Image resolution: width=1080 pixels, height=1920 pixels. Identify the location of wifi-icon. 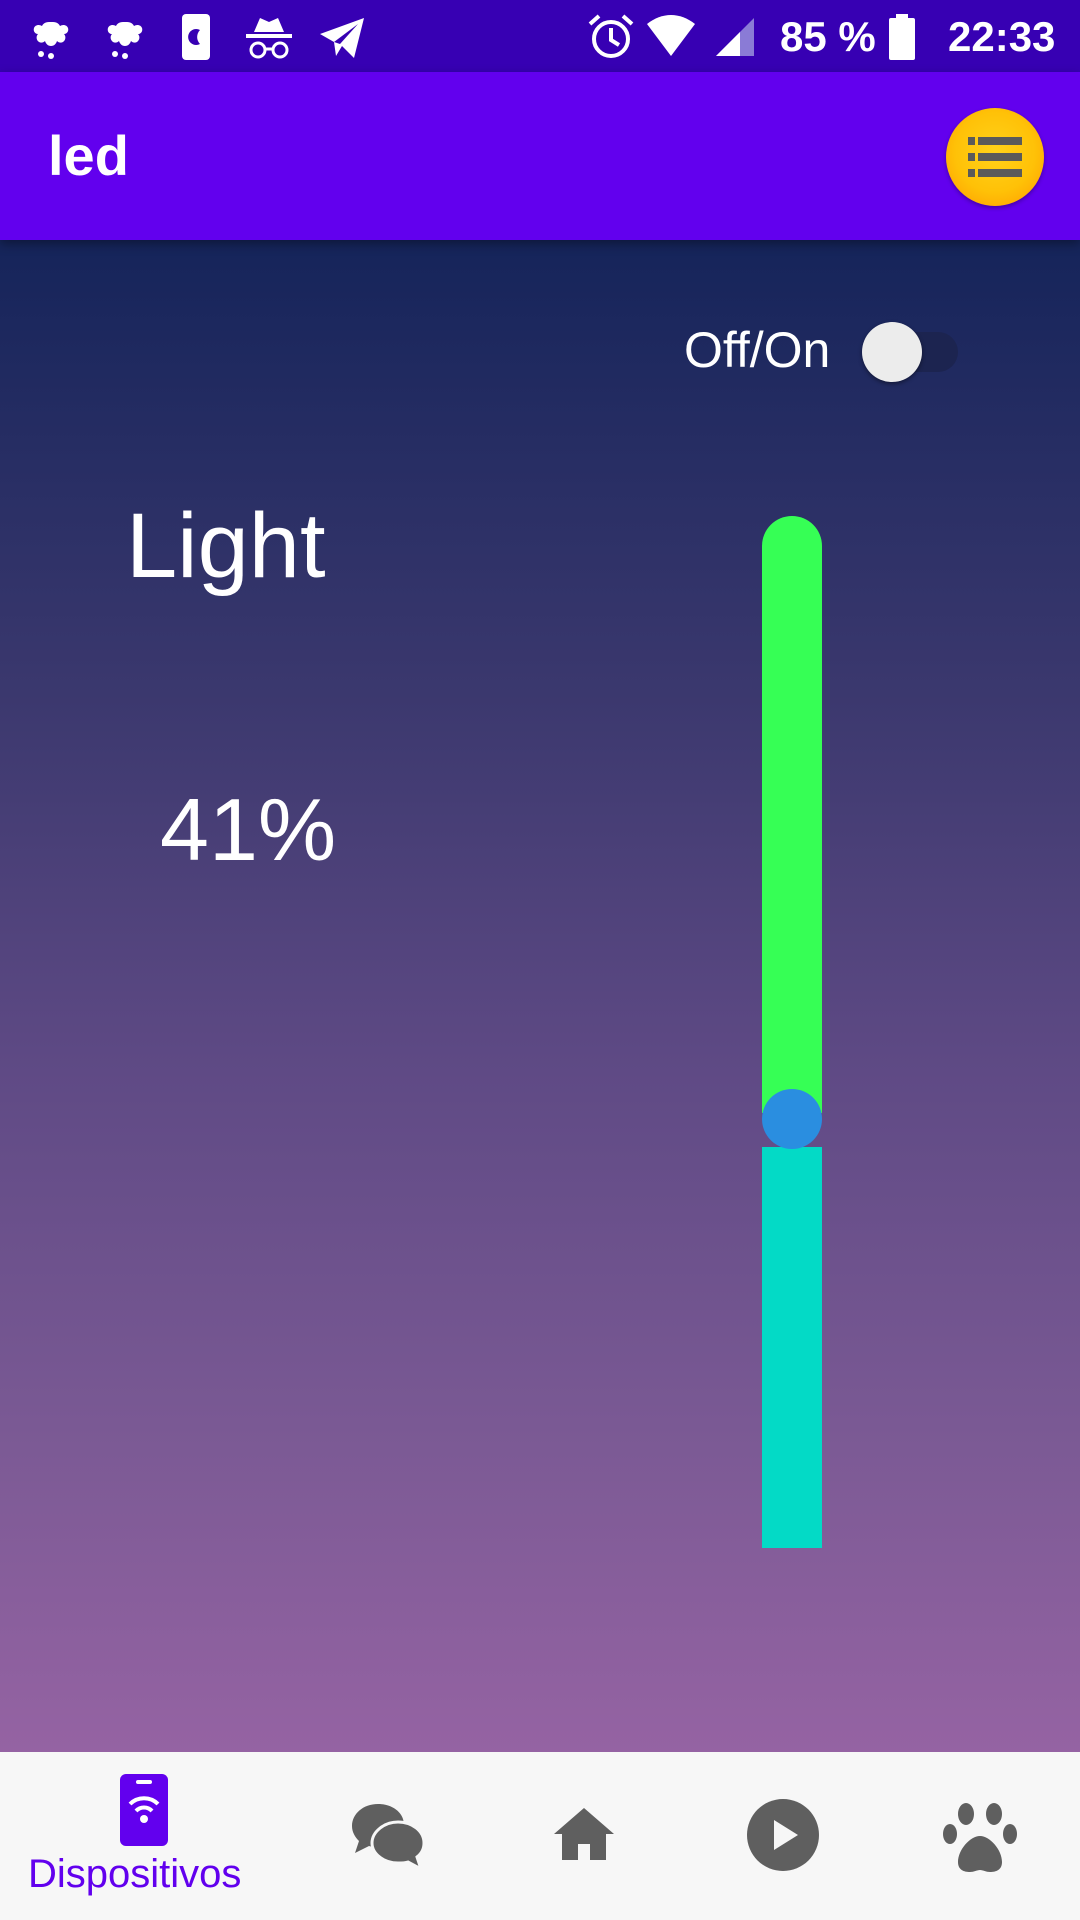
(671, 35).